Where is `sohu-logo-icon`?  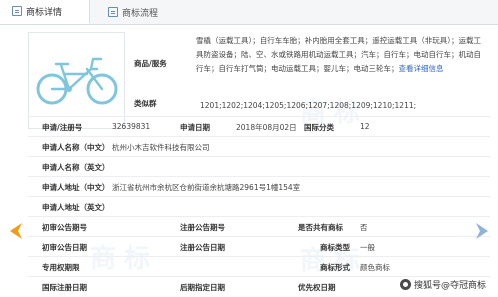
sohu-logo-icon is located at coordinates (405, 284).